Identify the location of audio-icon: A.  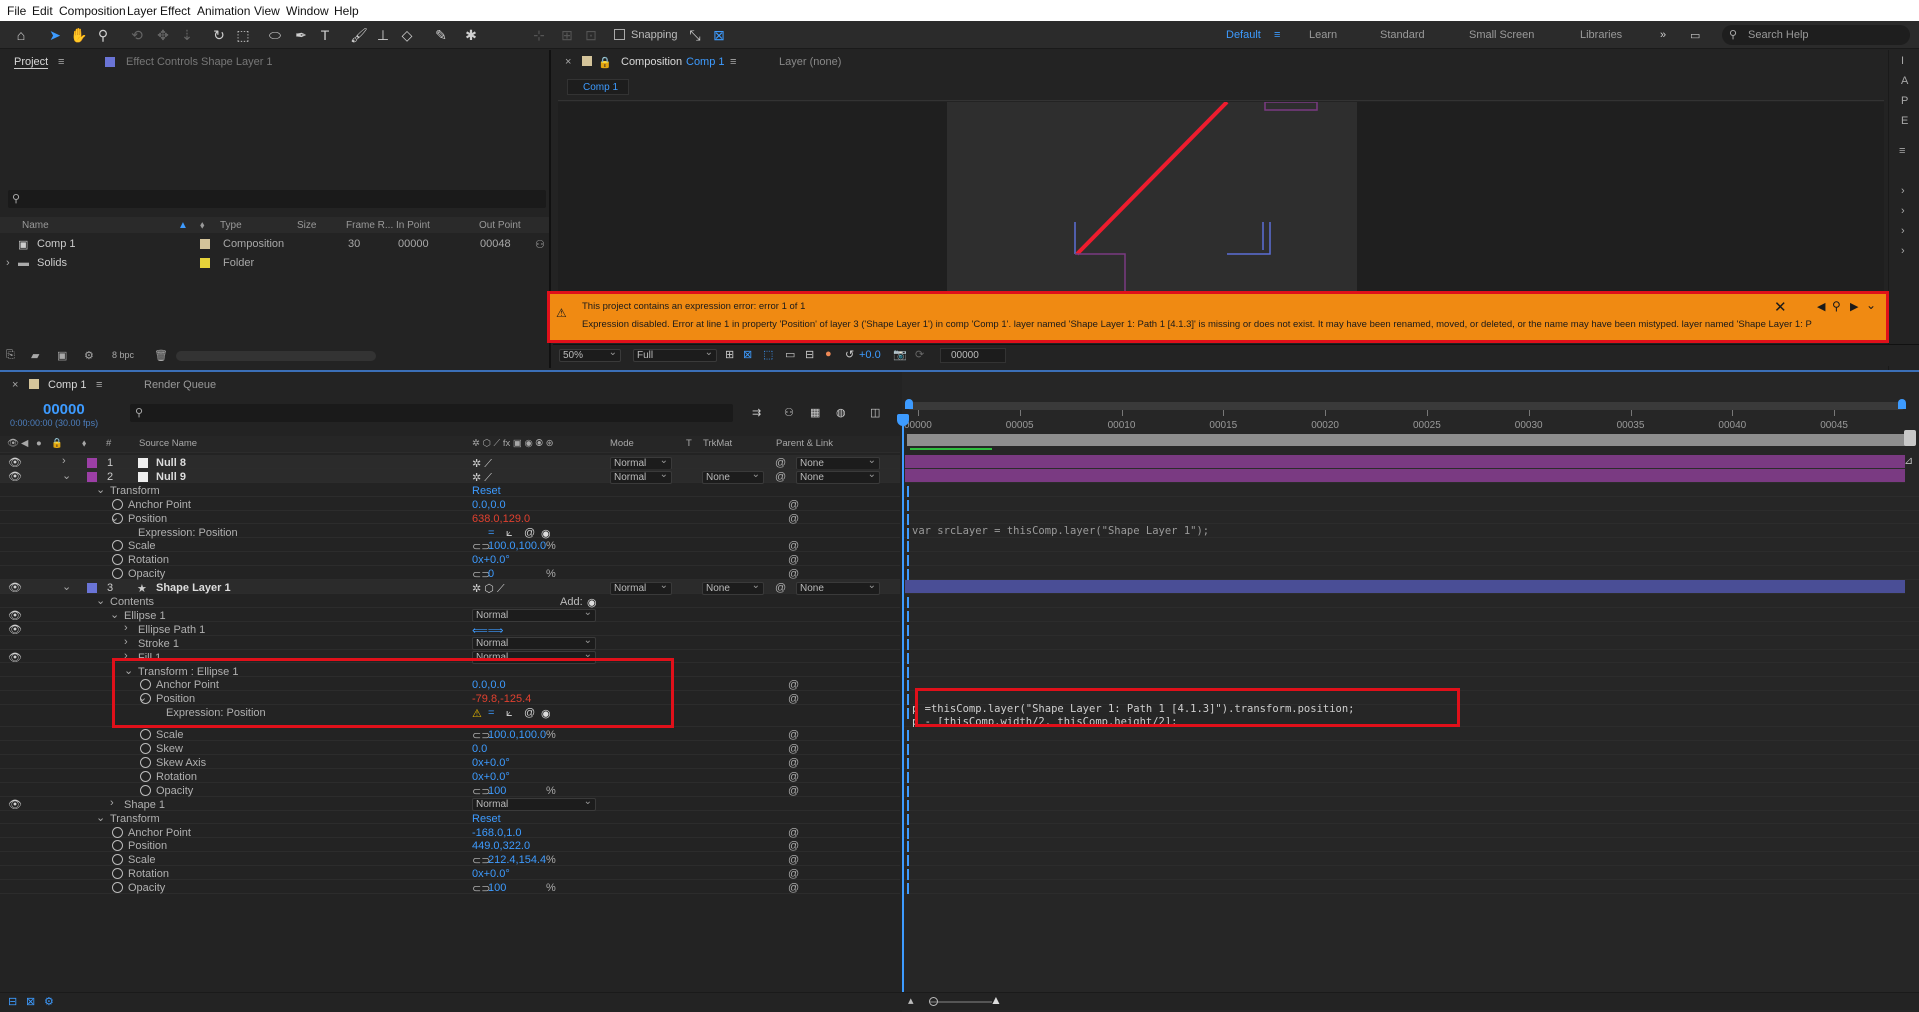
(1904, 81).